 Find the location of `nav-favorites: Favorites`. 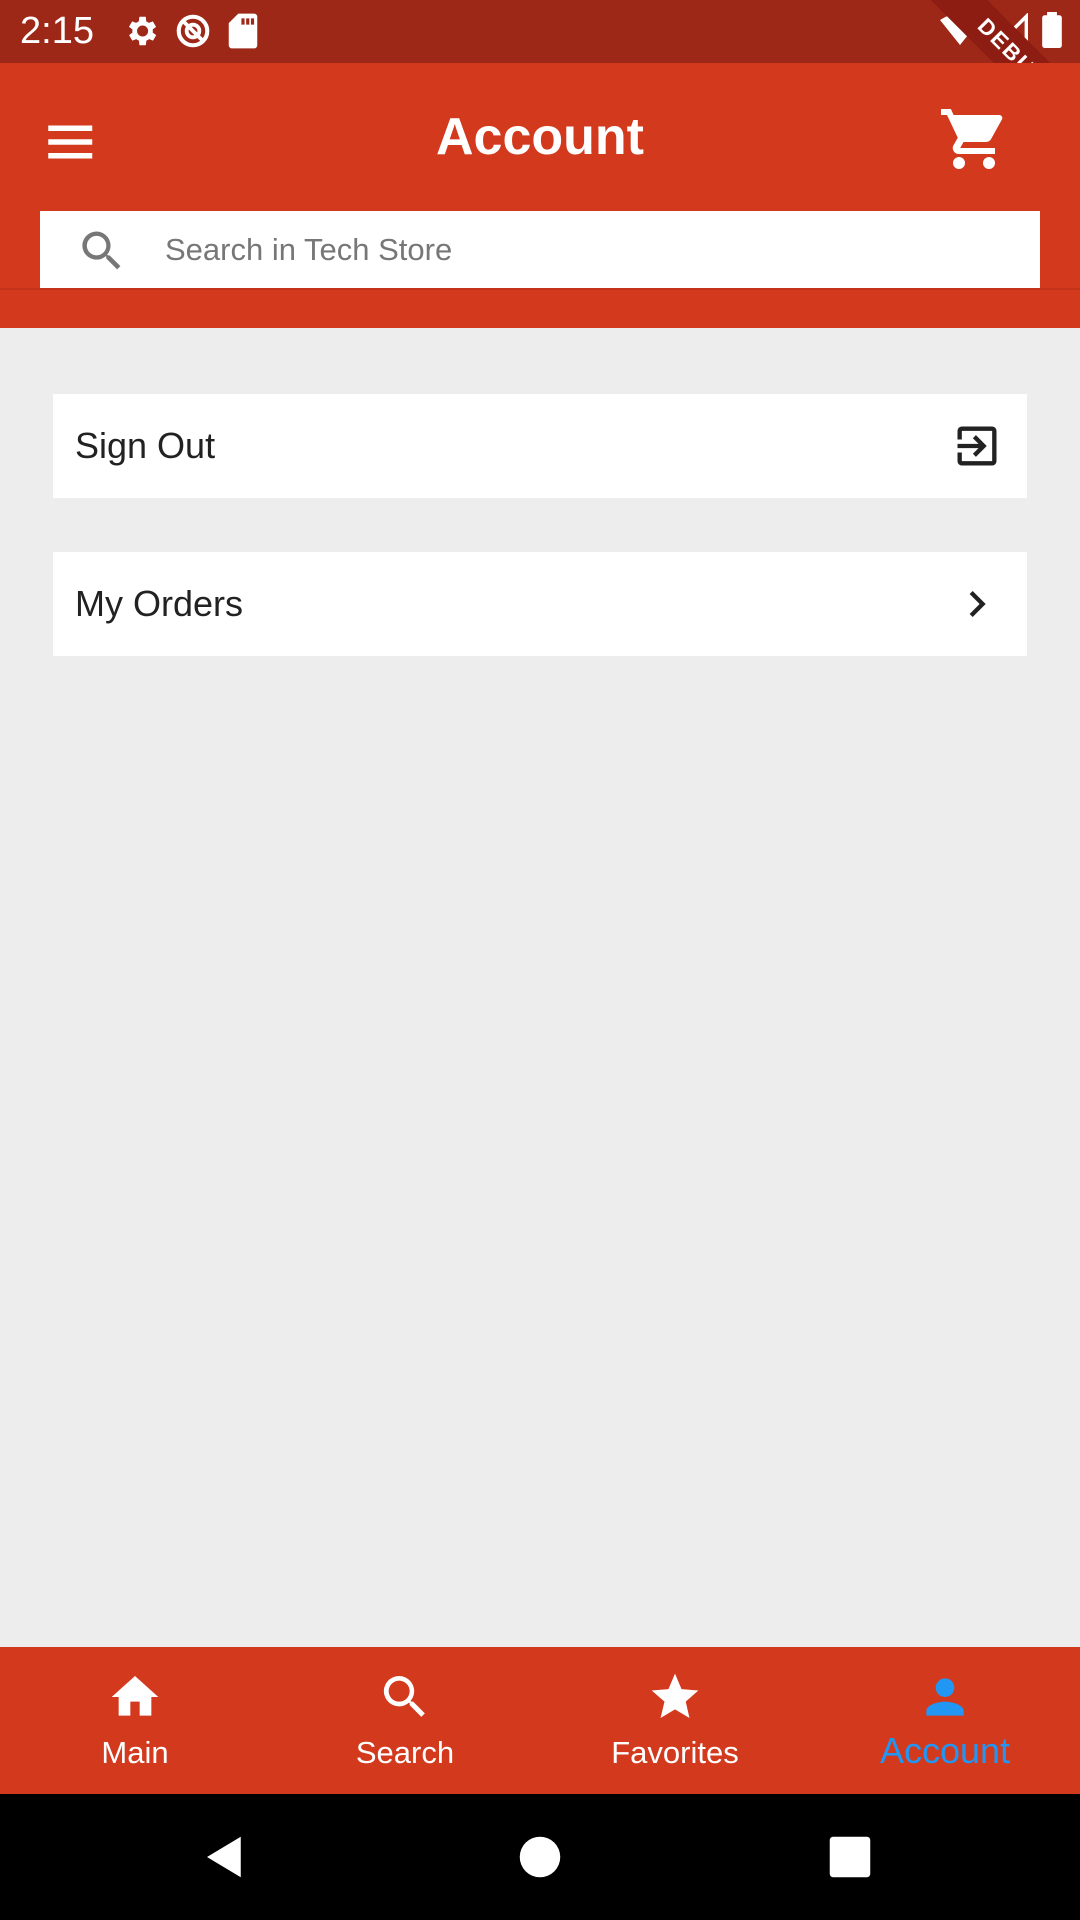

nav-favorites: Favorites is located at coordinates (675, 1720).